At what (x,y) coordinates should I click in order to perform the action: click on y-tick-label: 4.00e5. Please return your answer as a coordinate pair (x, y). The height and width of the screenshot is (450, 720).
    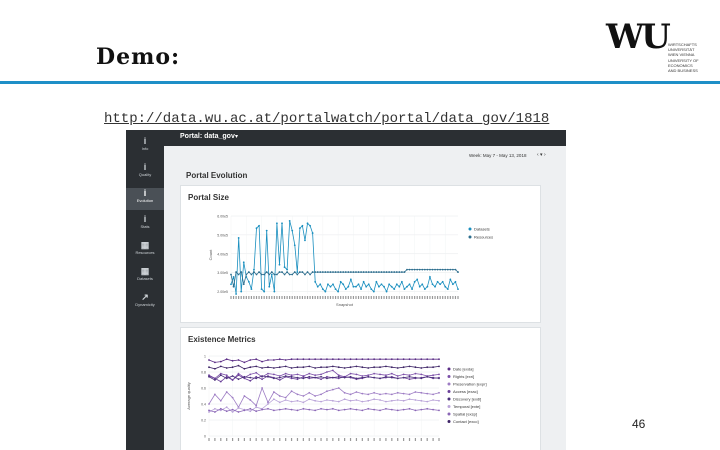
    Looking at the image, I should click on (222, 254).